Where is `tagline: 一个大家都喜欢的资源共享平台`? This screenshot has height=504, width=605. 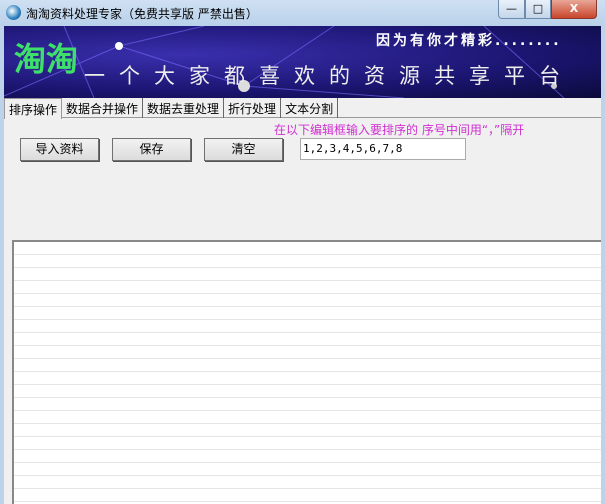
tagline: 一个大家都喜欢的资源共享平台 is located at coordinates (329, 76).